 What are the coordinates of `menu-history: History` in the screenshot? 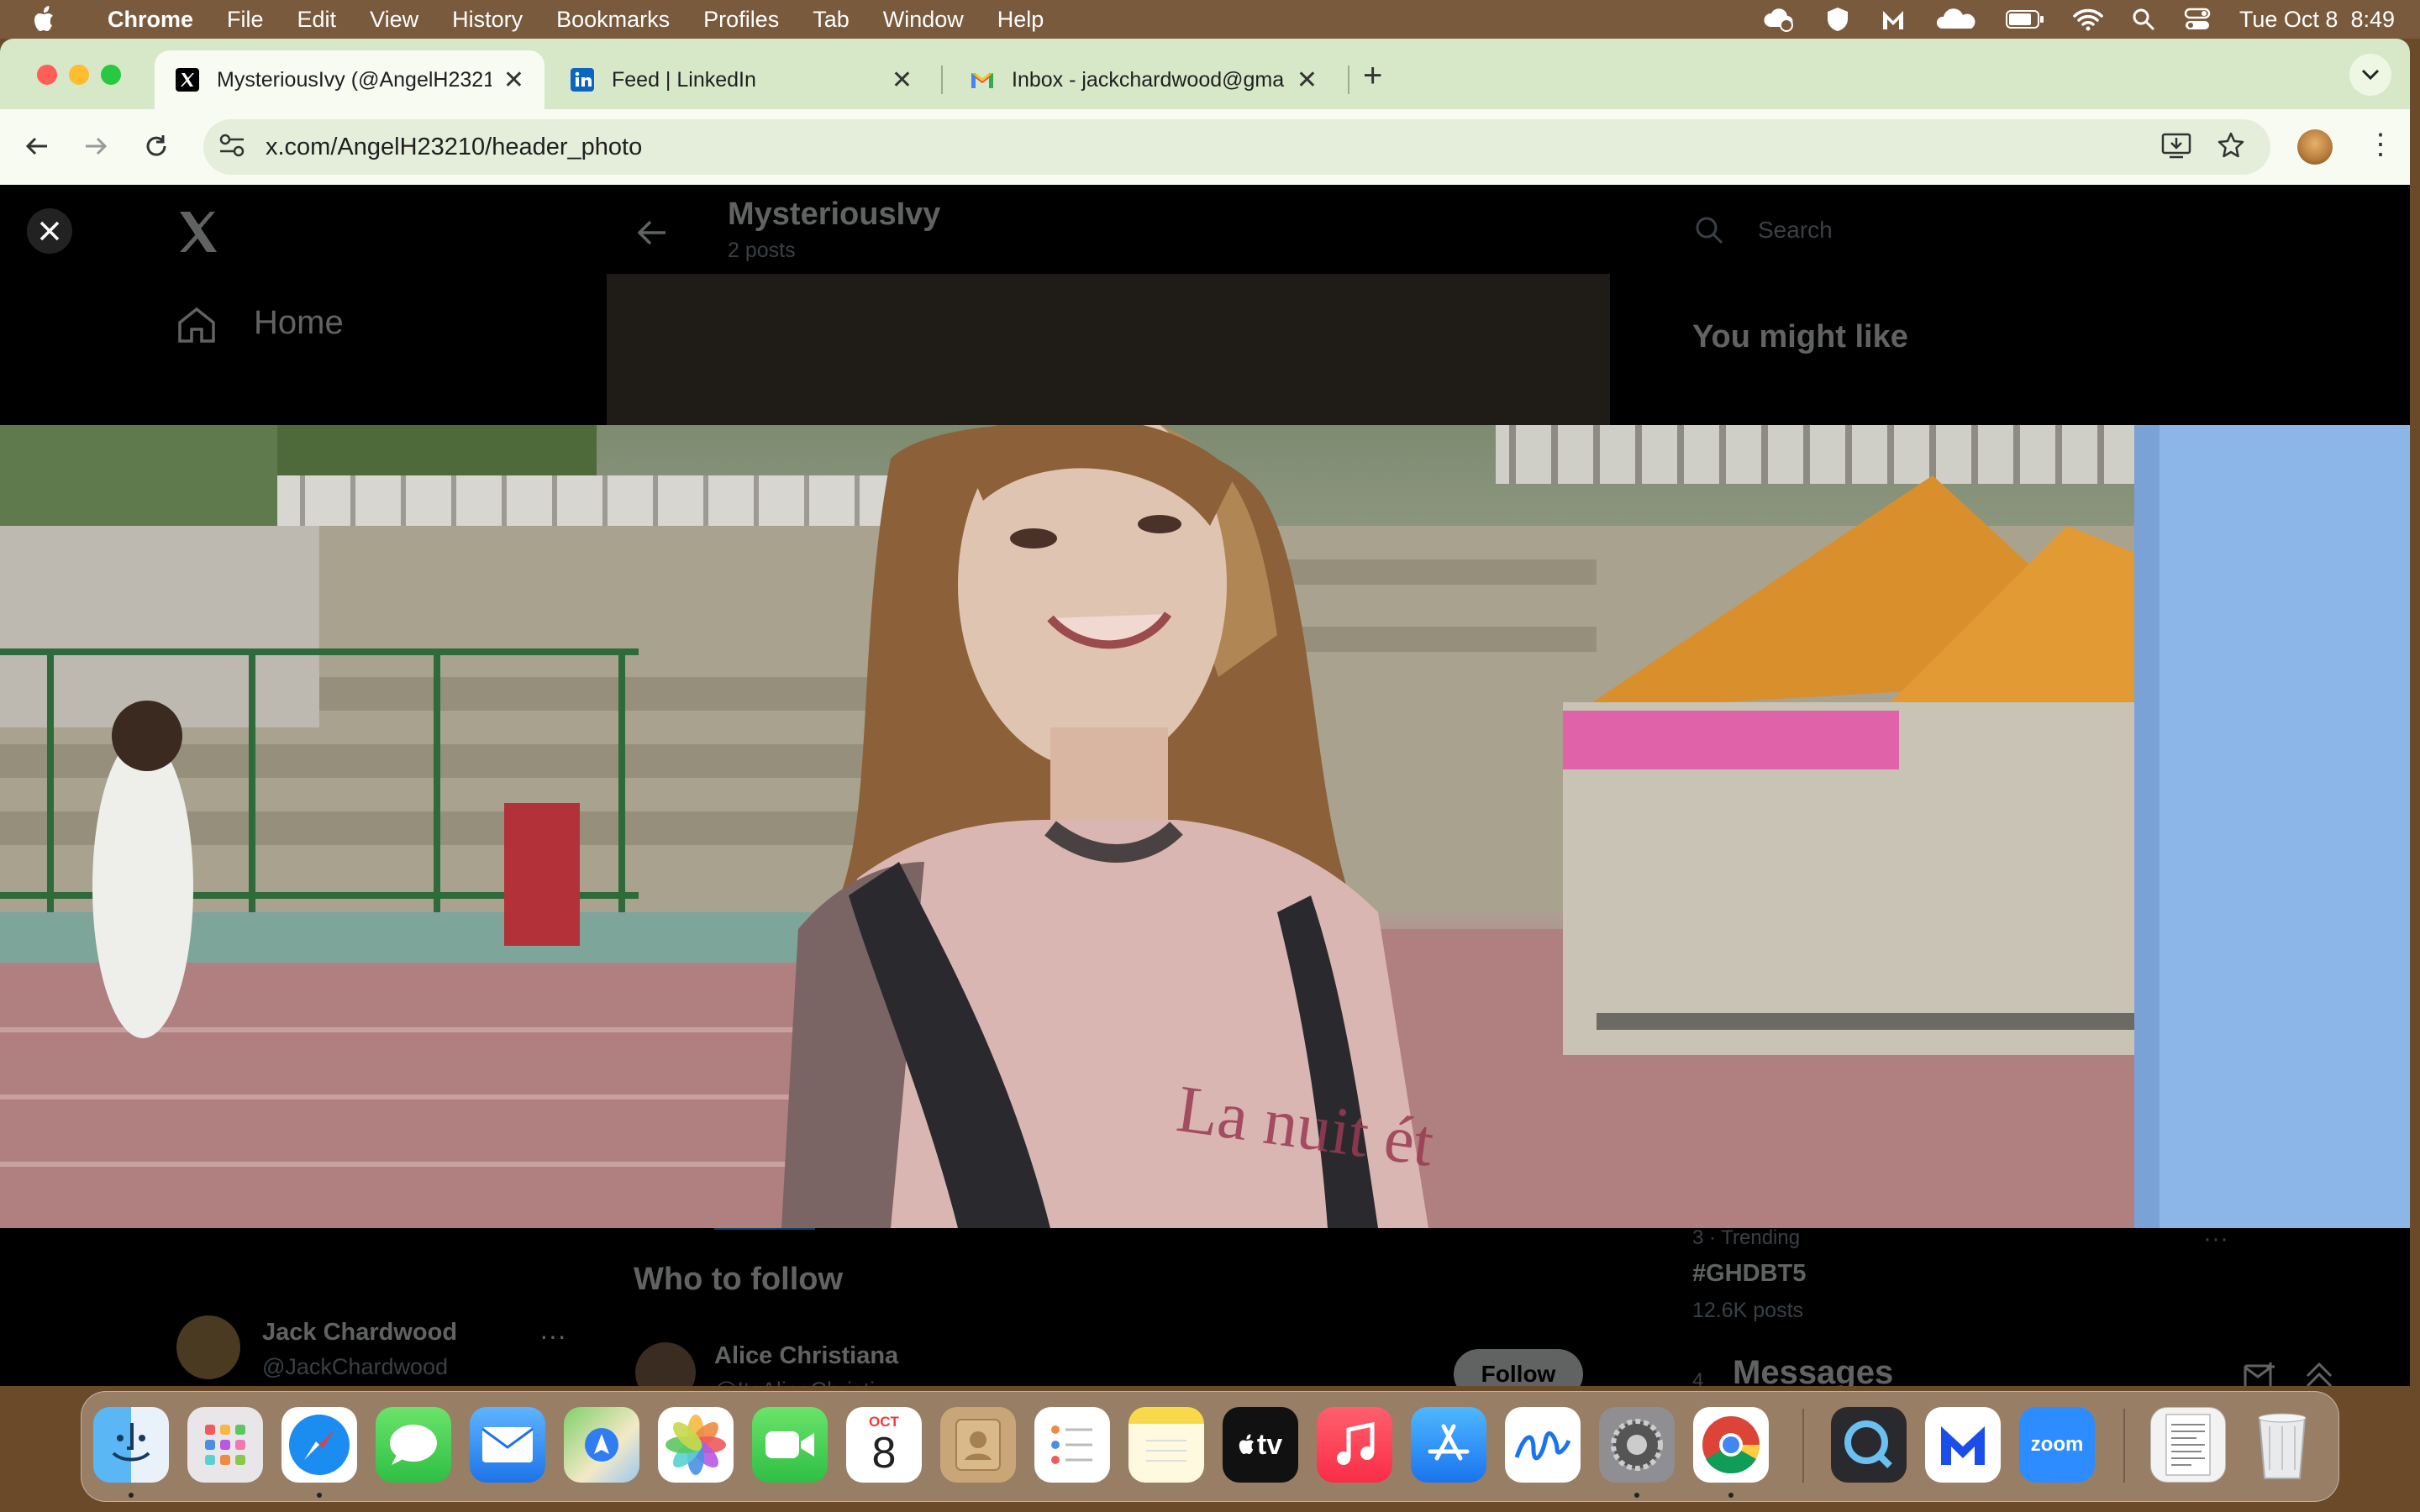 It's located at (487, 20).